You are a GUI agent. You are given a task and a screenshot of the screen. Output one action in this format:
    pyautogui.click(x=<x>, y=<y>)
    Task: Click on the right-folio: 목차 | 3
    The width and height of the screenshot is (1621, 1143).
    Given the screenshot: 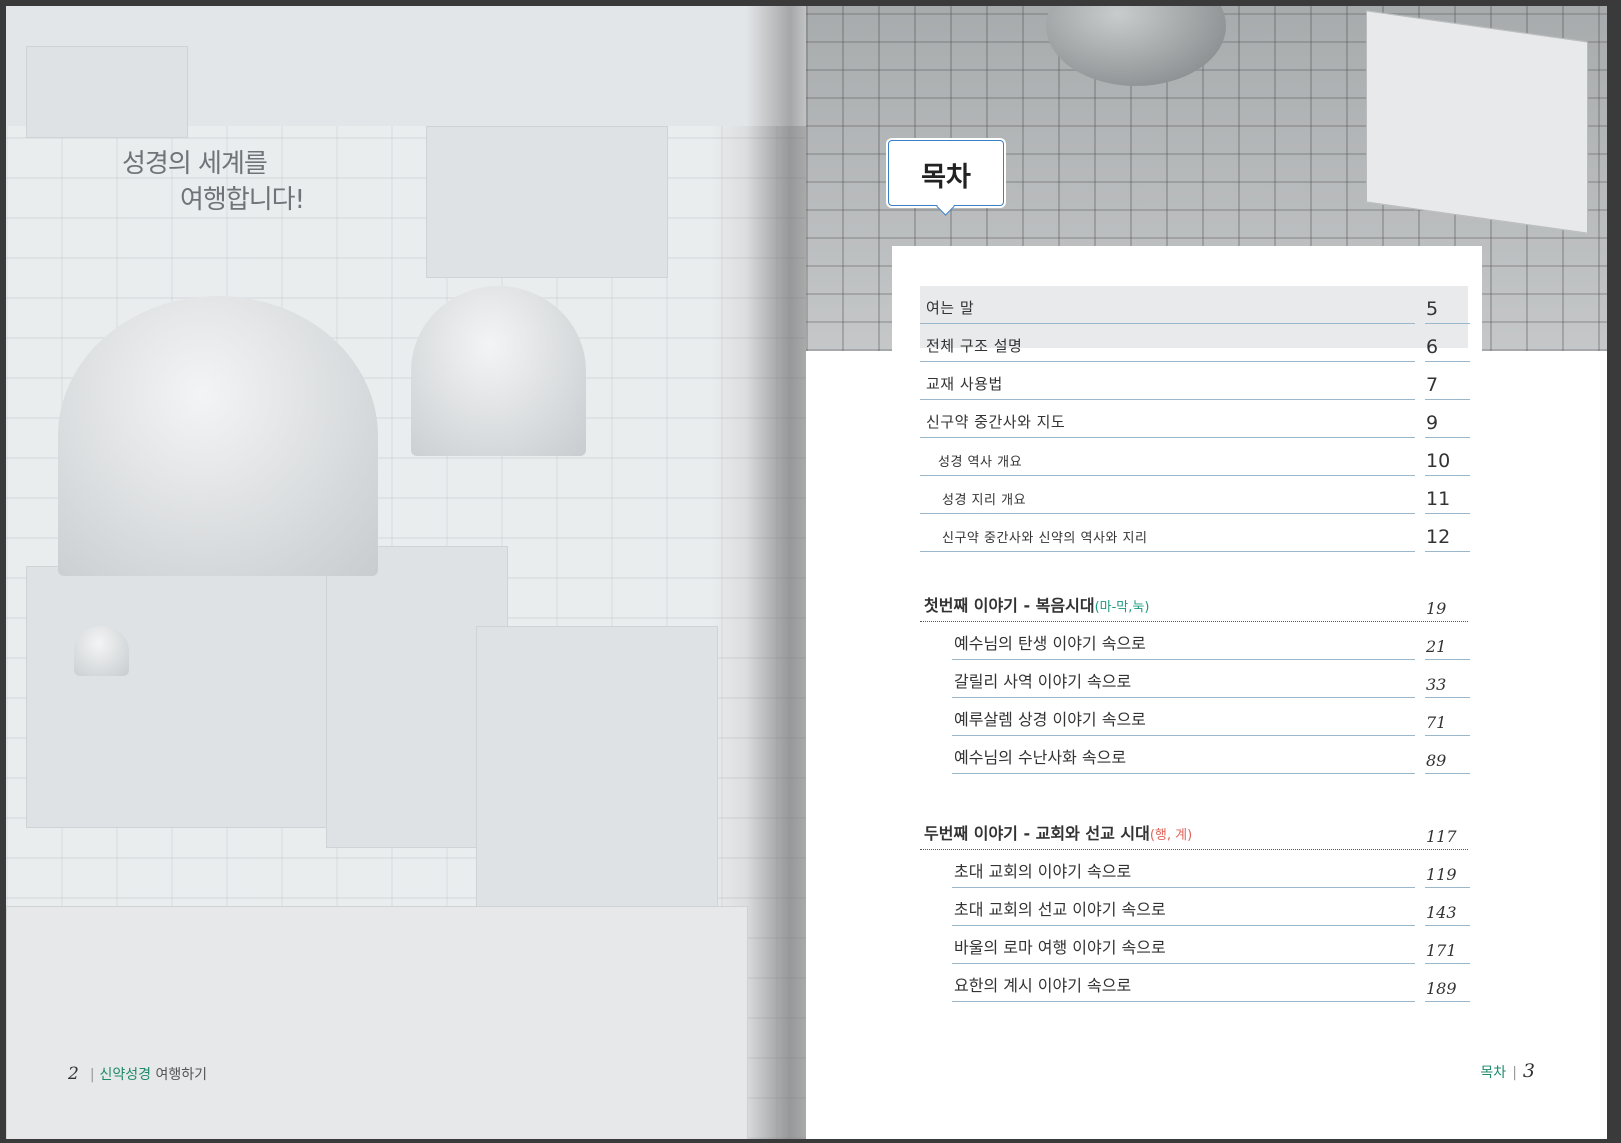 What is the action you would take?
    pyautogui.click(x=1507, y=1071)
    